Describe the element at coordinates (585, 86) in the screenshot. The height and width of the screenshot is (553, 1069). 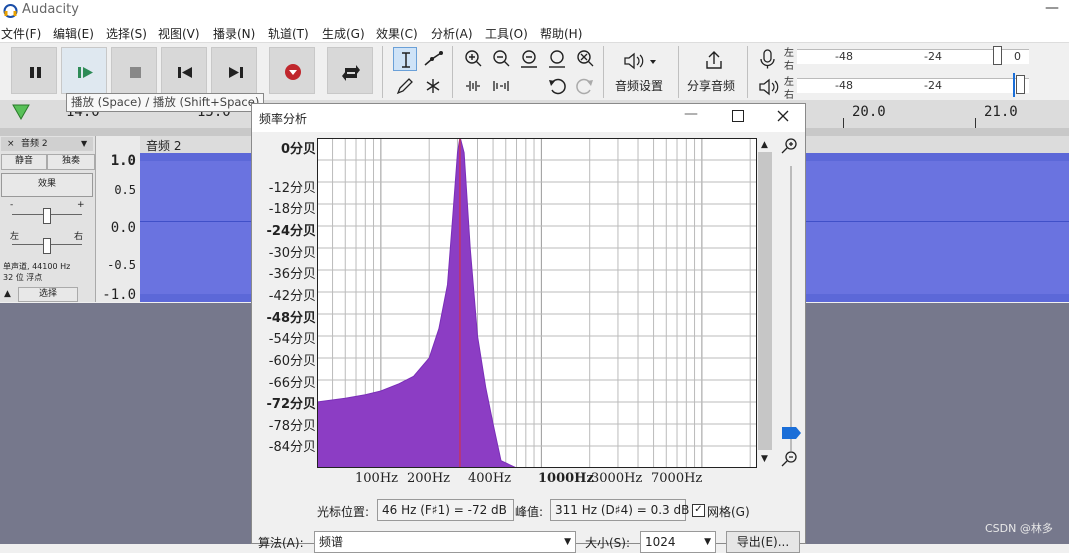
I see `redo-button` at that location.